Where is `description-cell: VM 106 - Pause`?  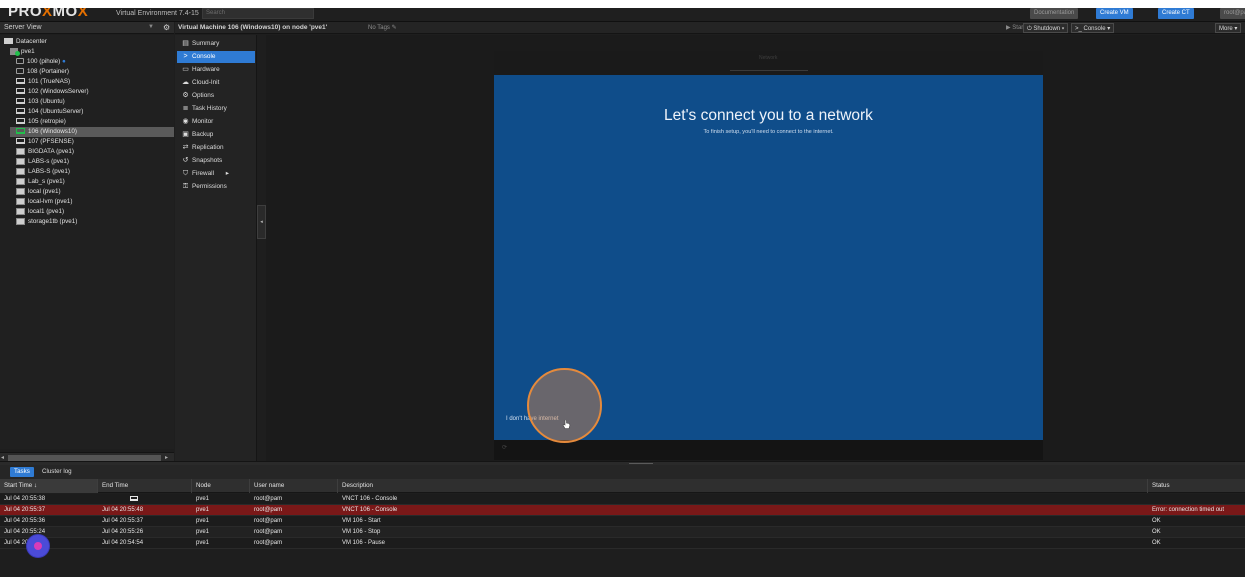
description-cell: VM 106 - Pause is located at coordinates (364, 543).